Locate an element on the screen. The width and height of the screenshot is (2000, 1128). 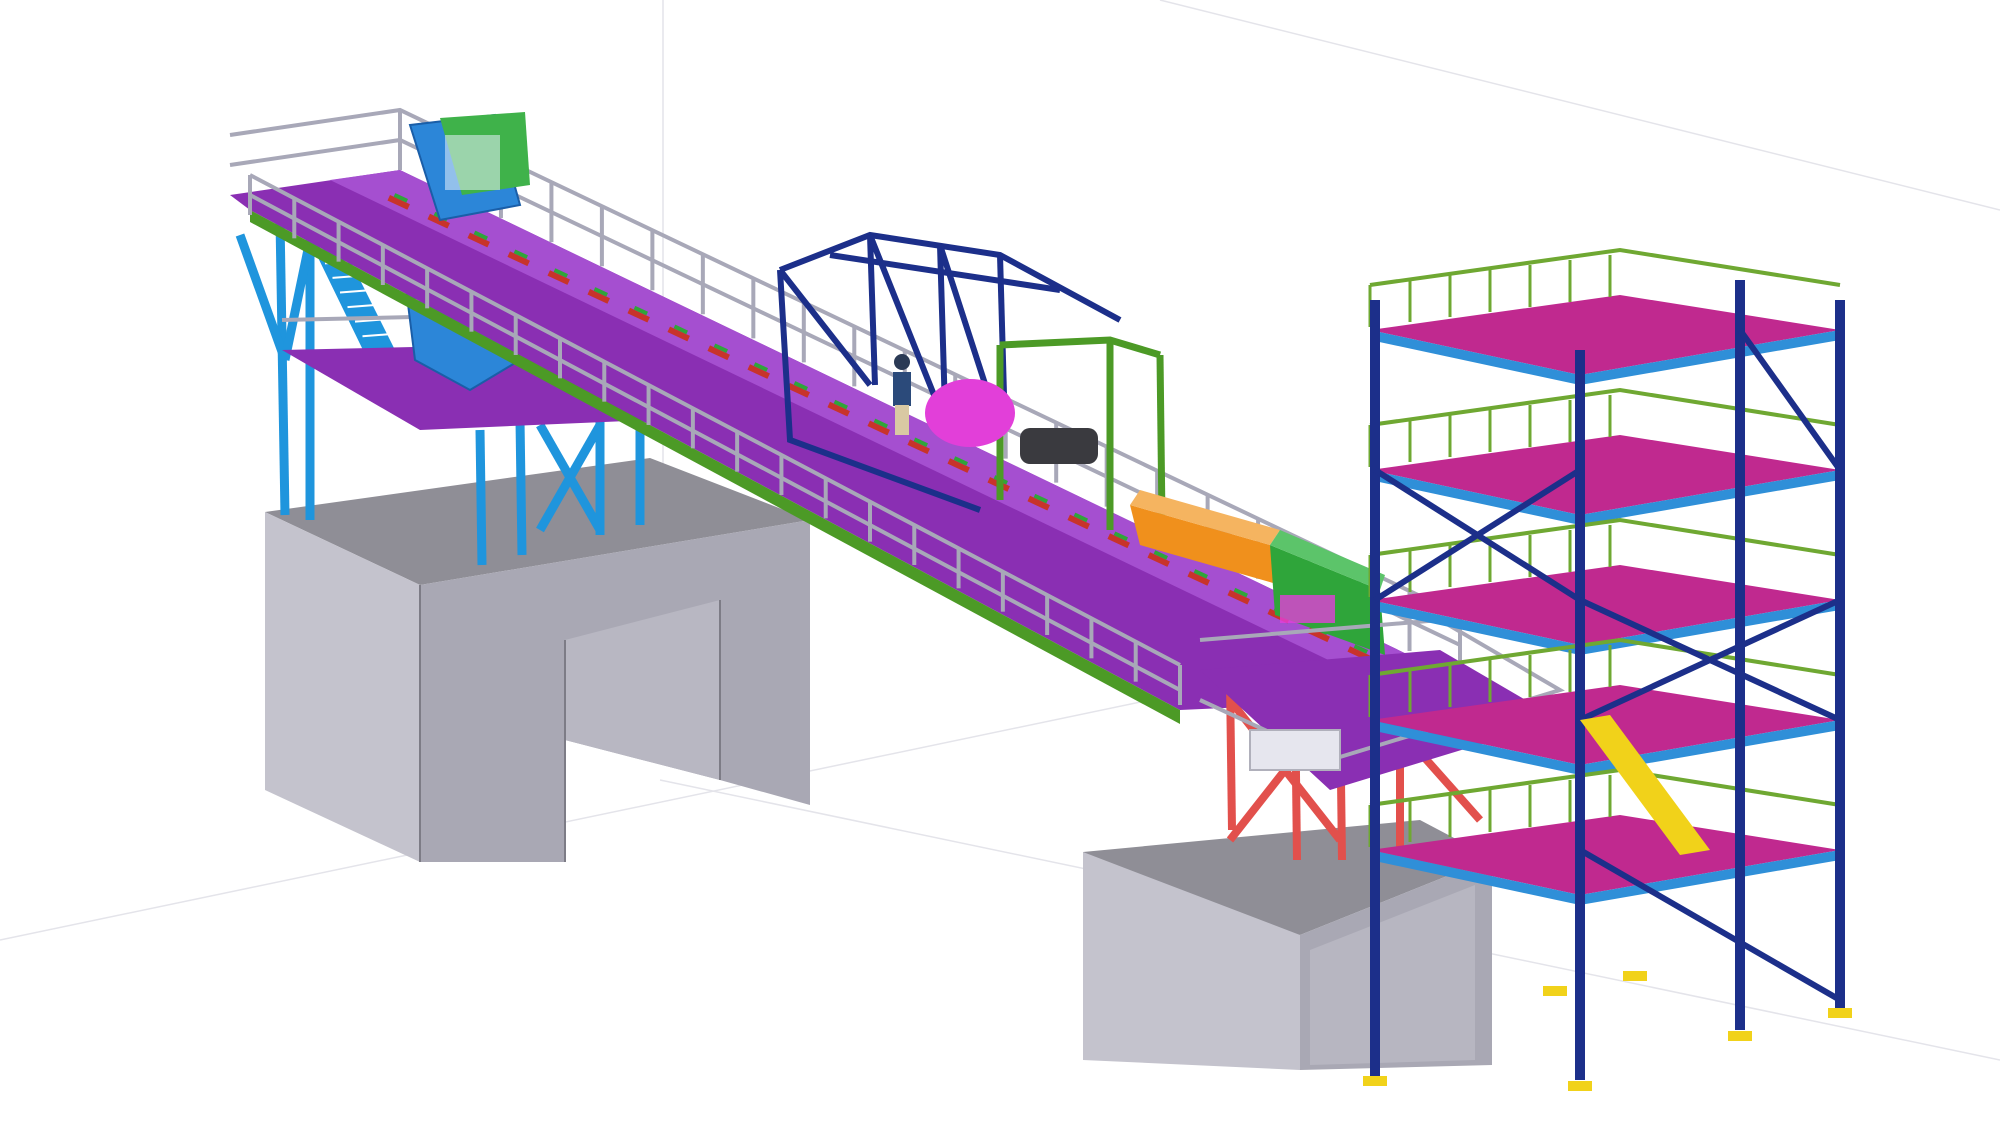
worker-figure is located at coordinates (902, 394).